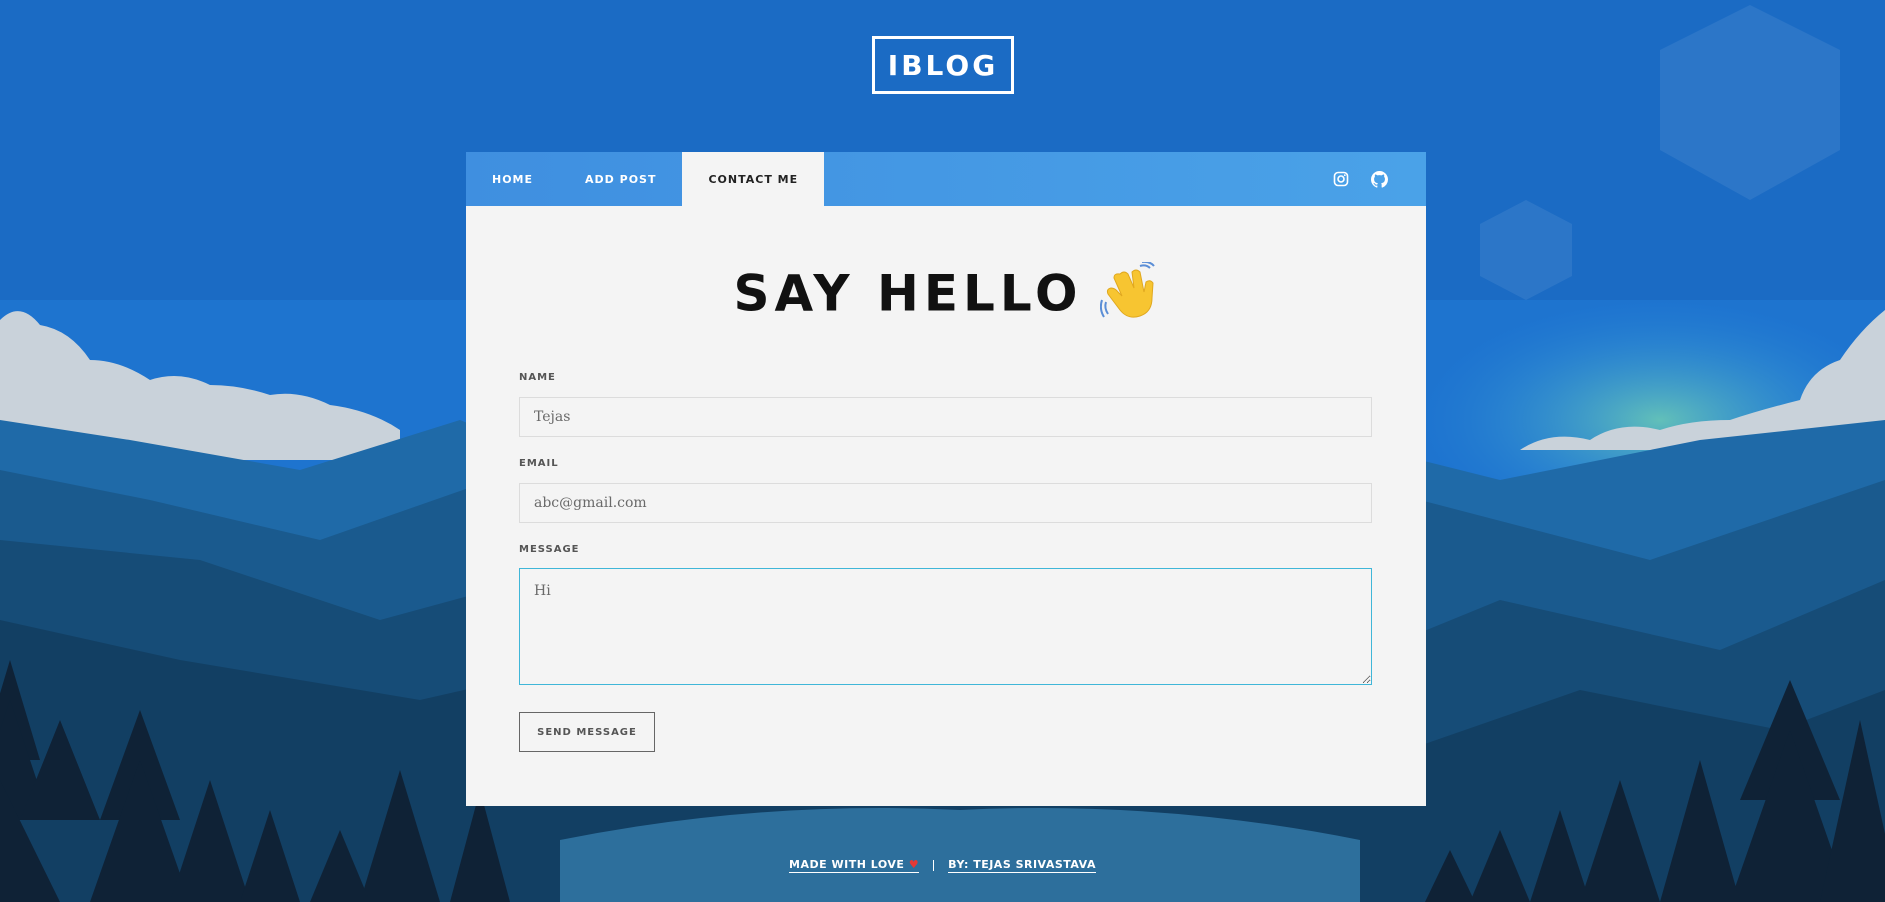  What do you see at coordinates (1341, 179) in the screenshot?
I see `instagram-icon` at bounding box center [1341, 179].